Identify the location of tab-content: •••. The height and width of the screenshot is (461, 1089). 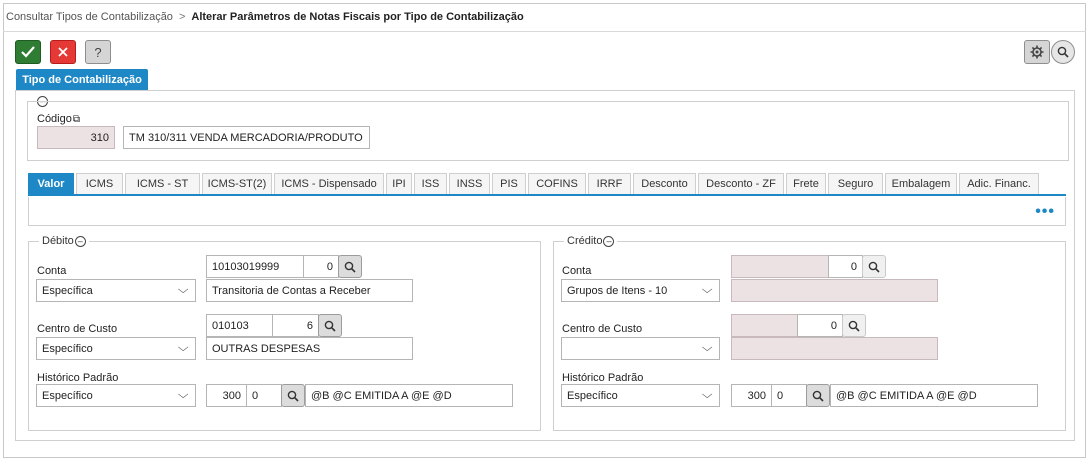
(547, 211).